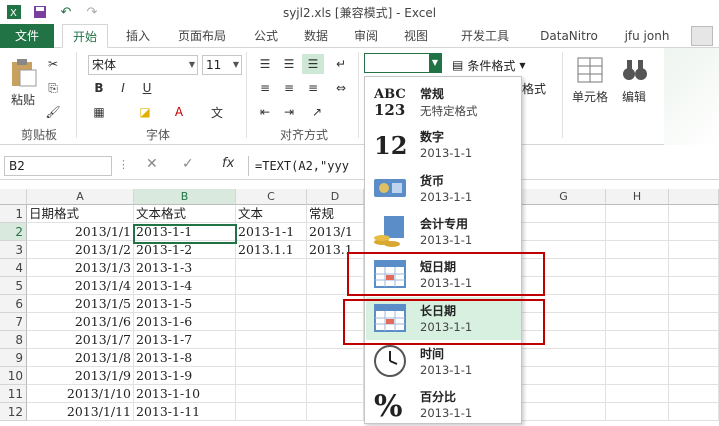  I want to click on insert-function-button: fx, so click(232, 166).